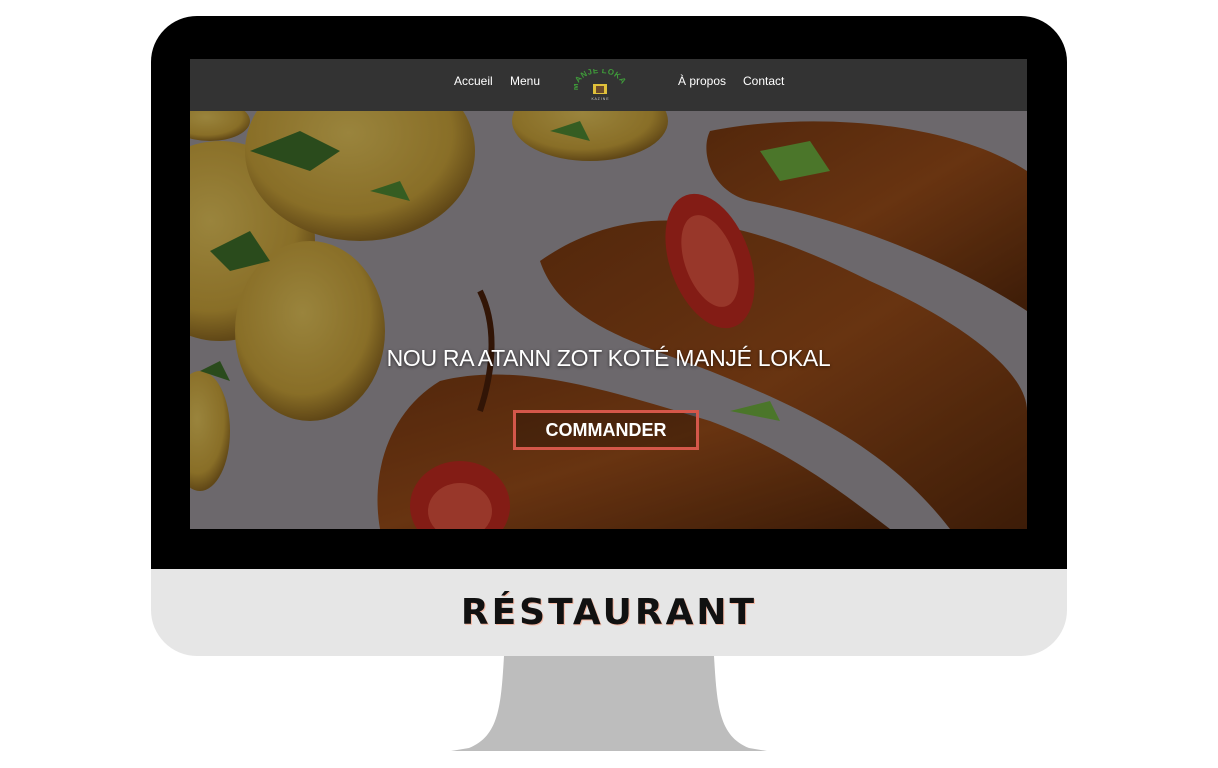  I want to click on logo-subtext: K A Z I N E, so click(600, 99).